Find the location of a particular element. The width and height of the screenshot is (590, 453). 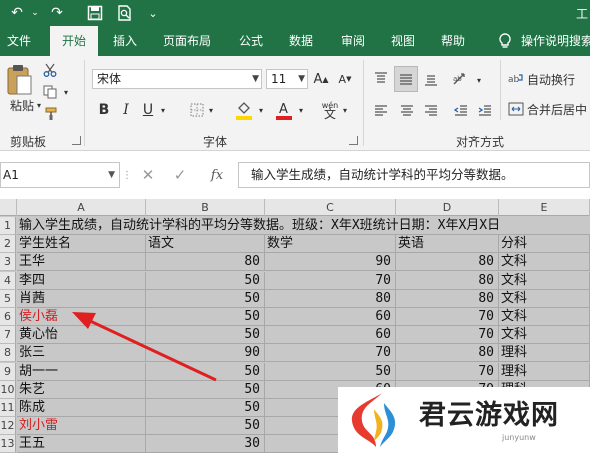

watermark-logo: 君云游戏网 junyunw is located at coordinates (464, 420).